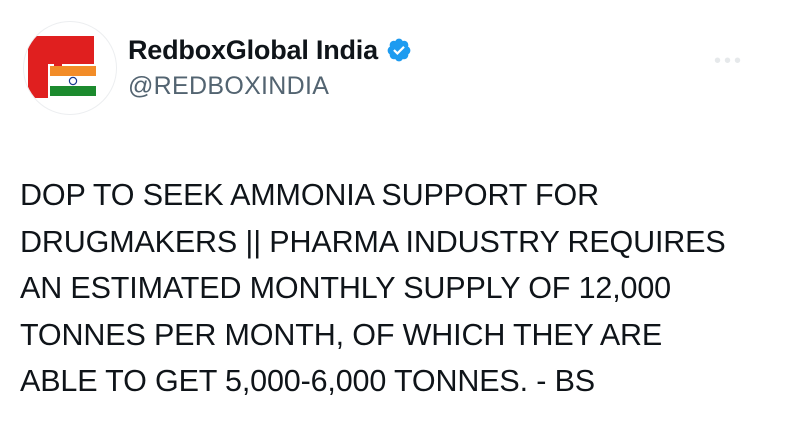  Describe the element at coordinates (62, 67) in the screenshot. I see `redbox-india-logo-icon` at that location.